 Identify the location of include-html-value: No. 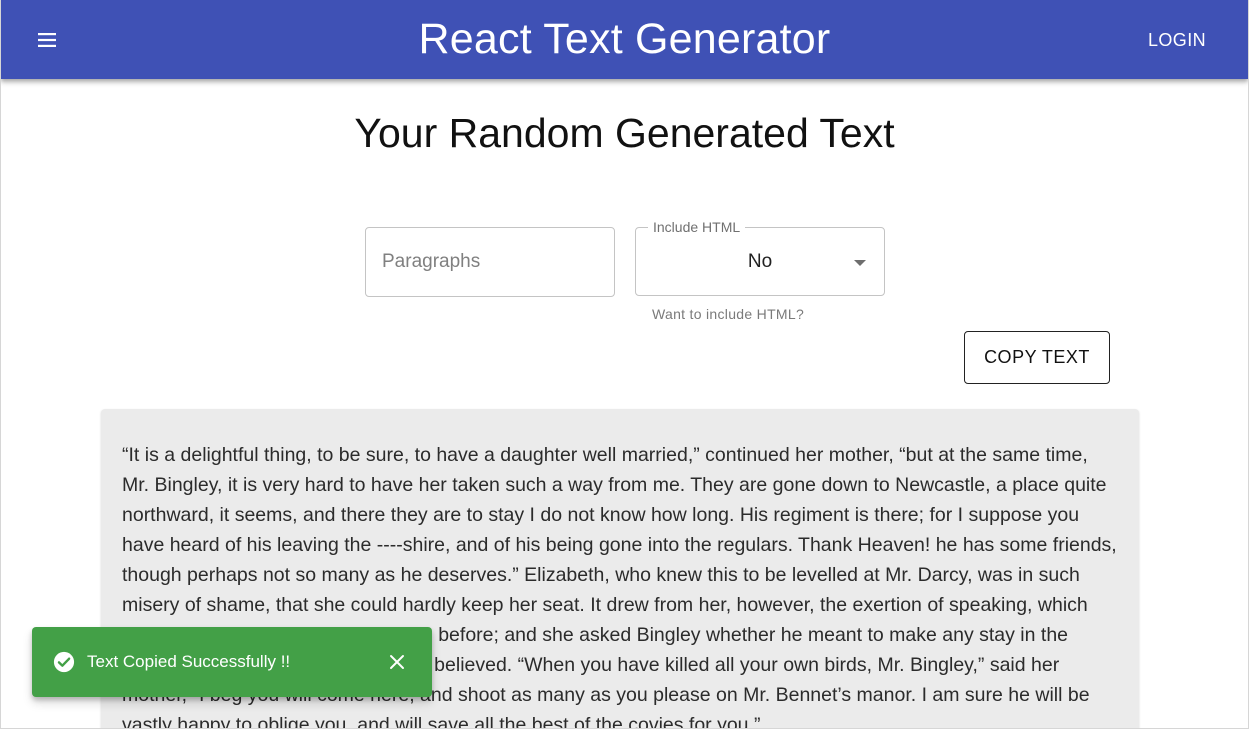
(760, 261).